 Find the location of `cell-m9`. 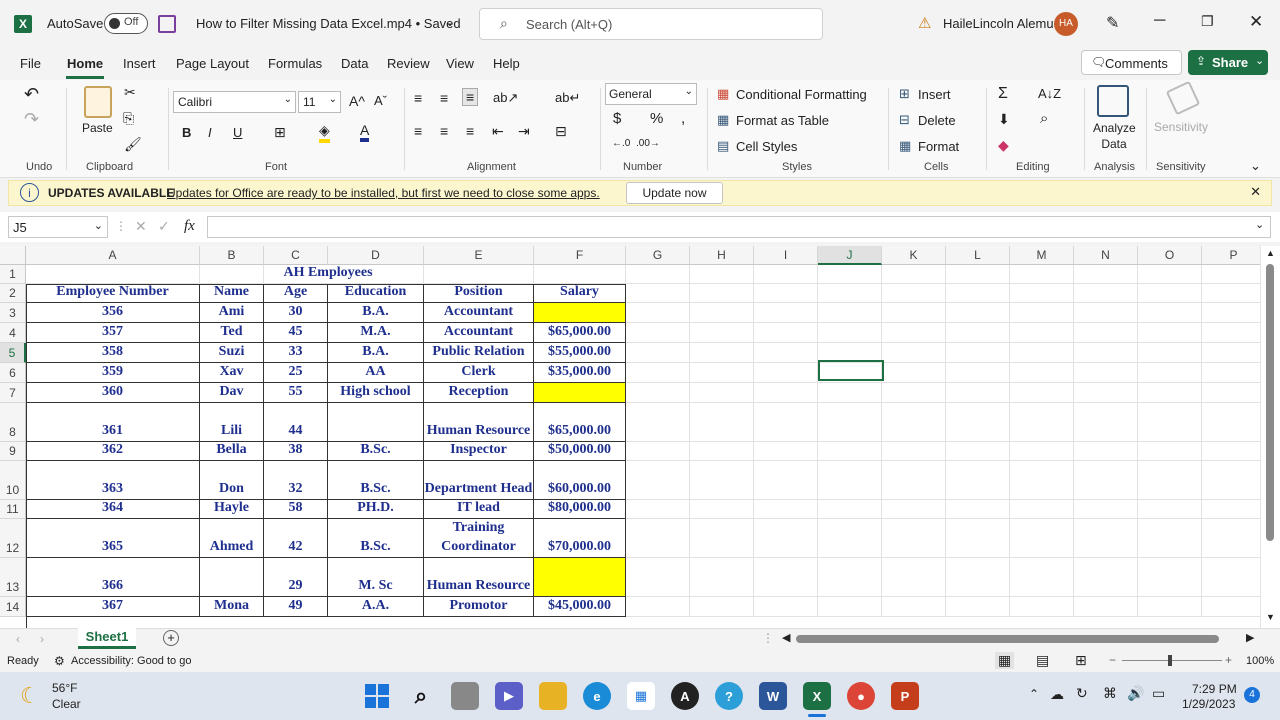

cell-m9 is located at coordinates (1042, 451).